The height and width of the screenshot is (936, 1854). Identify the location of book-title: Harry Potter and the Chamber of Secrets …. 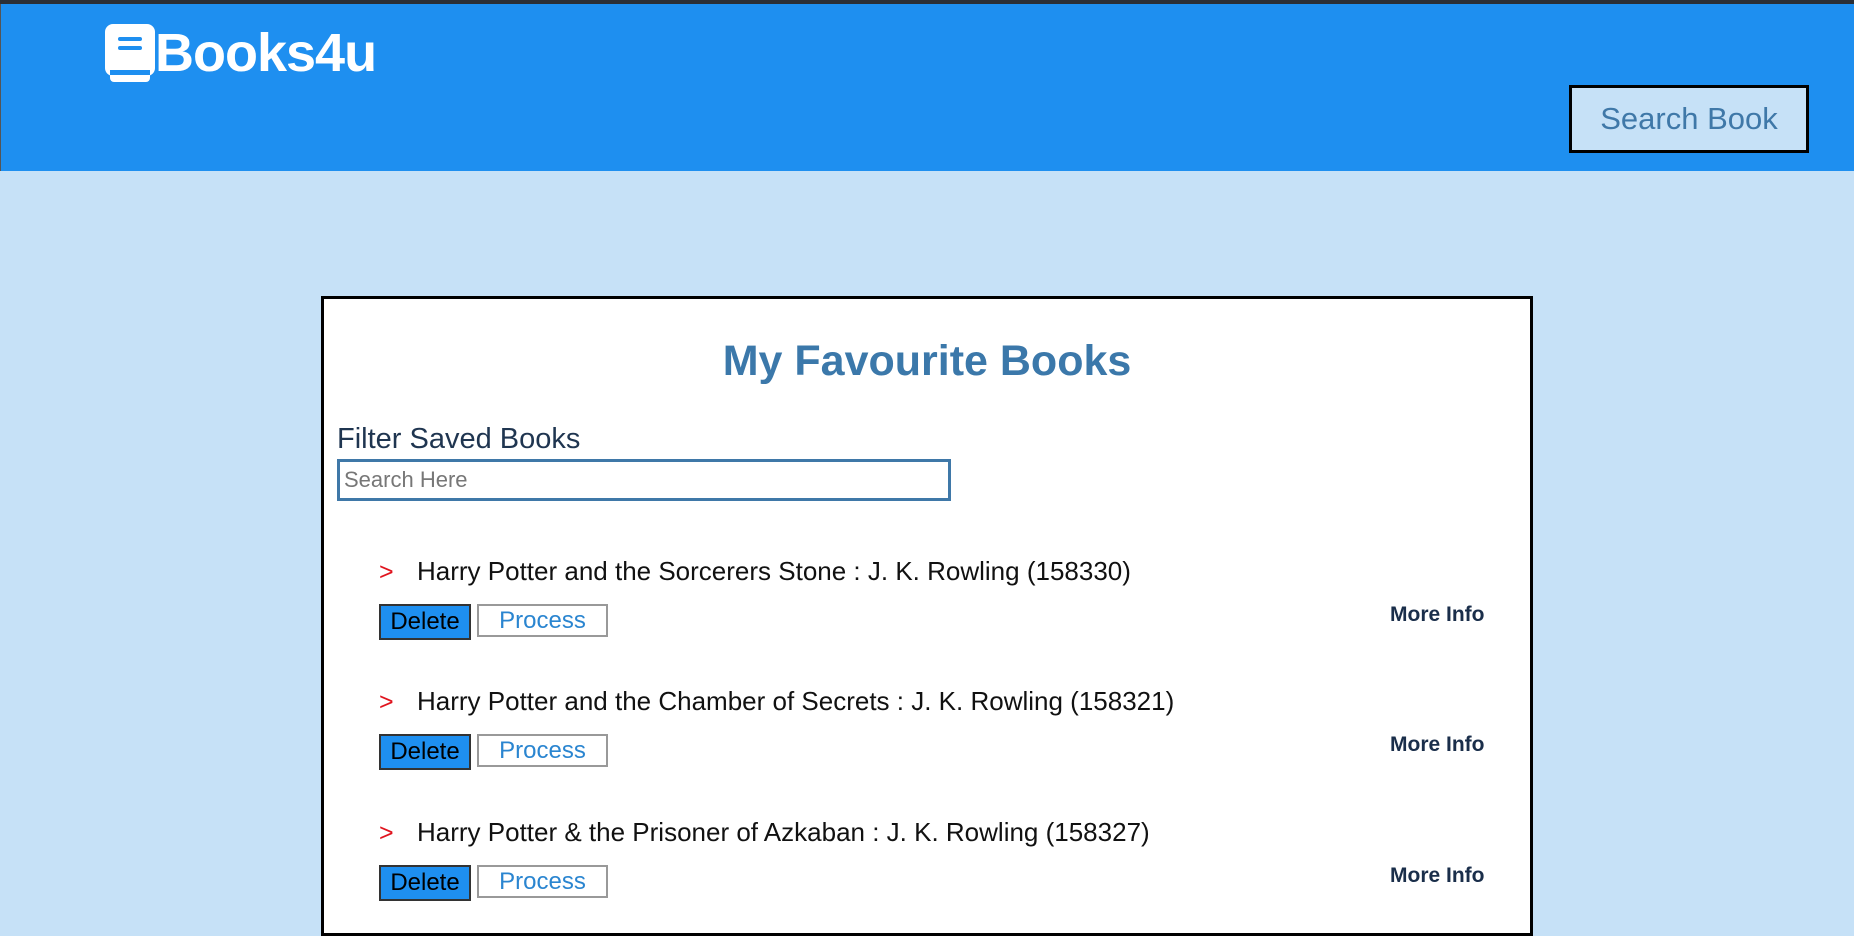
(796, 701).